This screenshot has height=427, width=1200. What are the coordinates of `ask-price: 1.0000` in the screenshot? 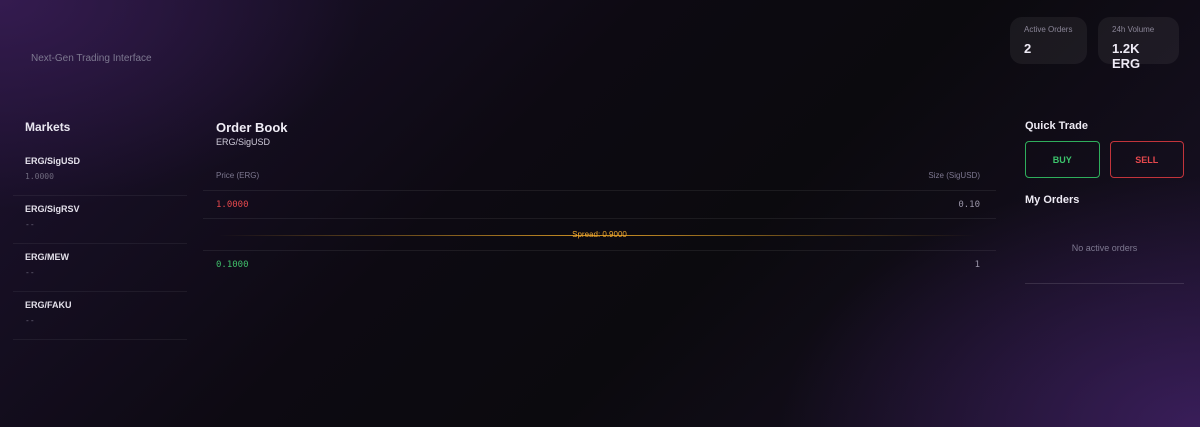 It's located at (232, 204).